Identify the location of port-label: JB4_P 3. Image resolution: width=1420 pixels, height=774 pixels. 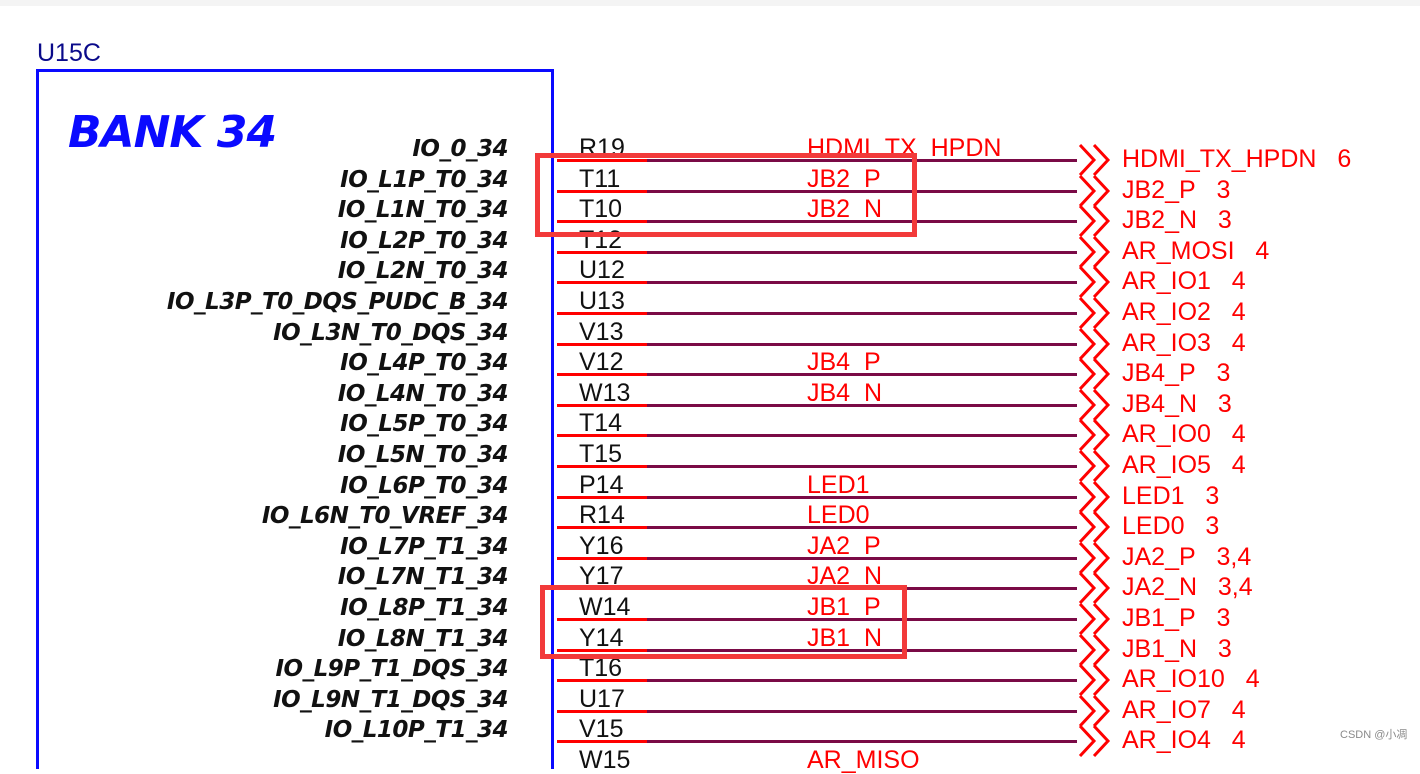
(1176, 373).